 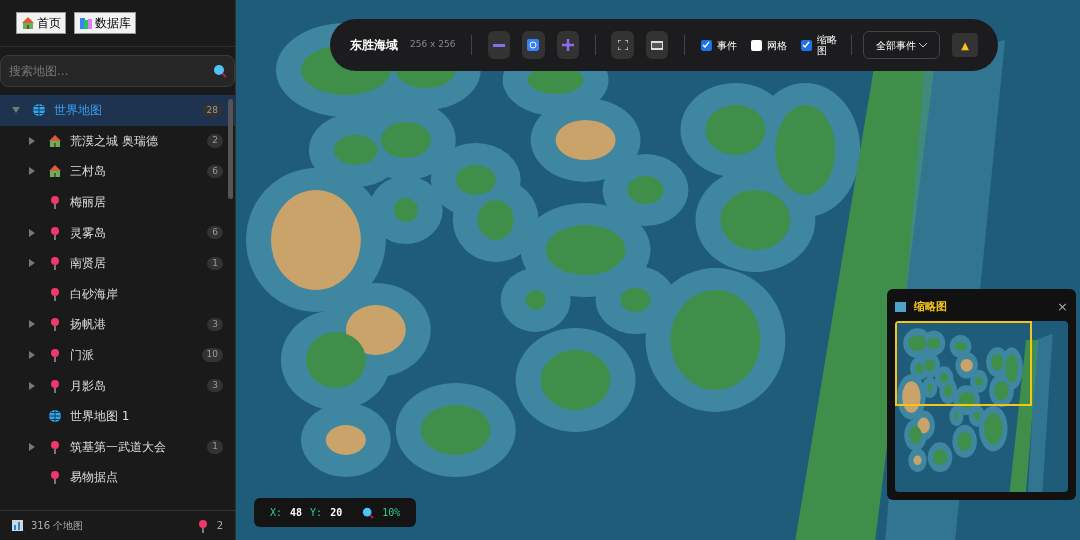 I want to click on viewport-frame, so click(x=963, y=363).